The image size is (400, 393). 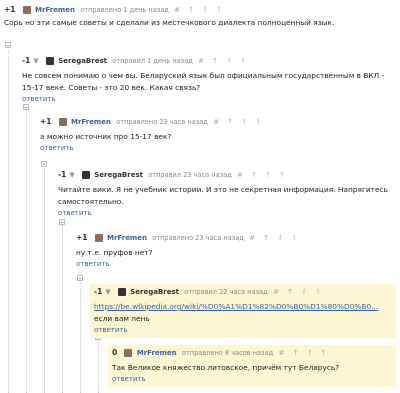 I want to click on comment-text: а можно источник про 15-17 век?, so click(x=106, y=136).